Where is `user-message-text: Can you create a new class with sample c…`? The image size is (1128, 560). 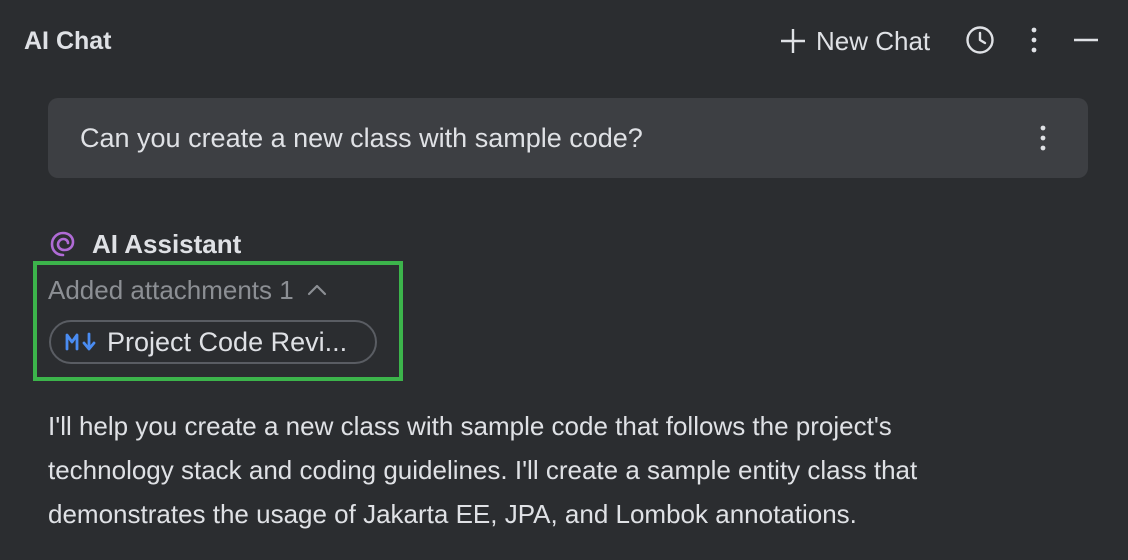
user-message-text: Can you create a new class with sample c… is located at coordinates (361, 138).